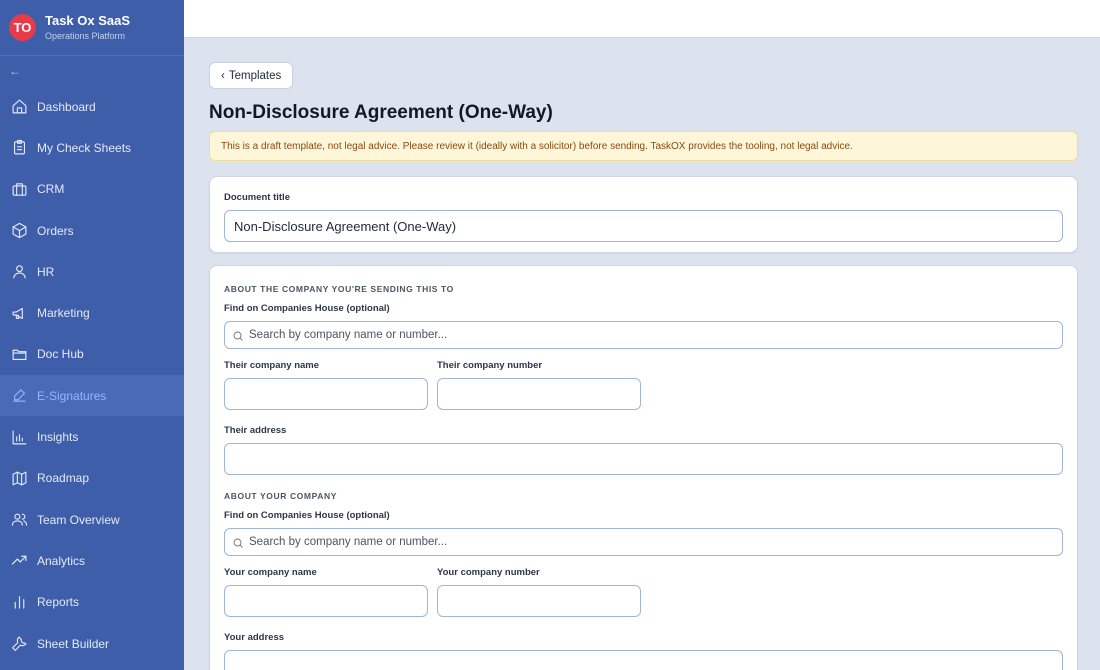  I want to click on brand-subtitle: Operations Platform, so click(85, 35).